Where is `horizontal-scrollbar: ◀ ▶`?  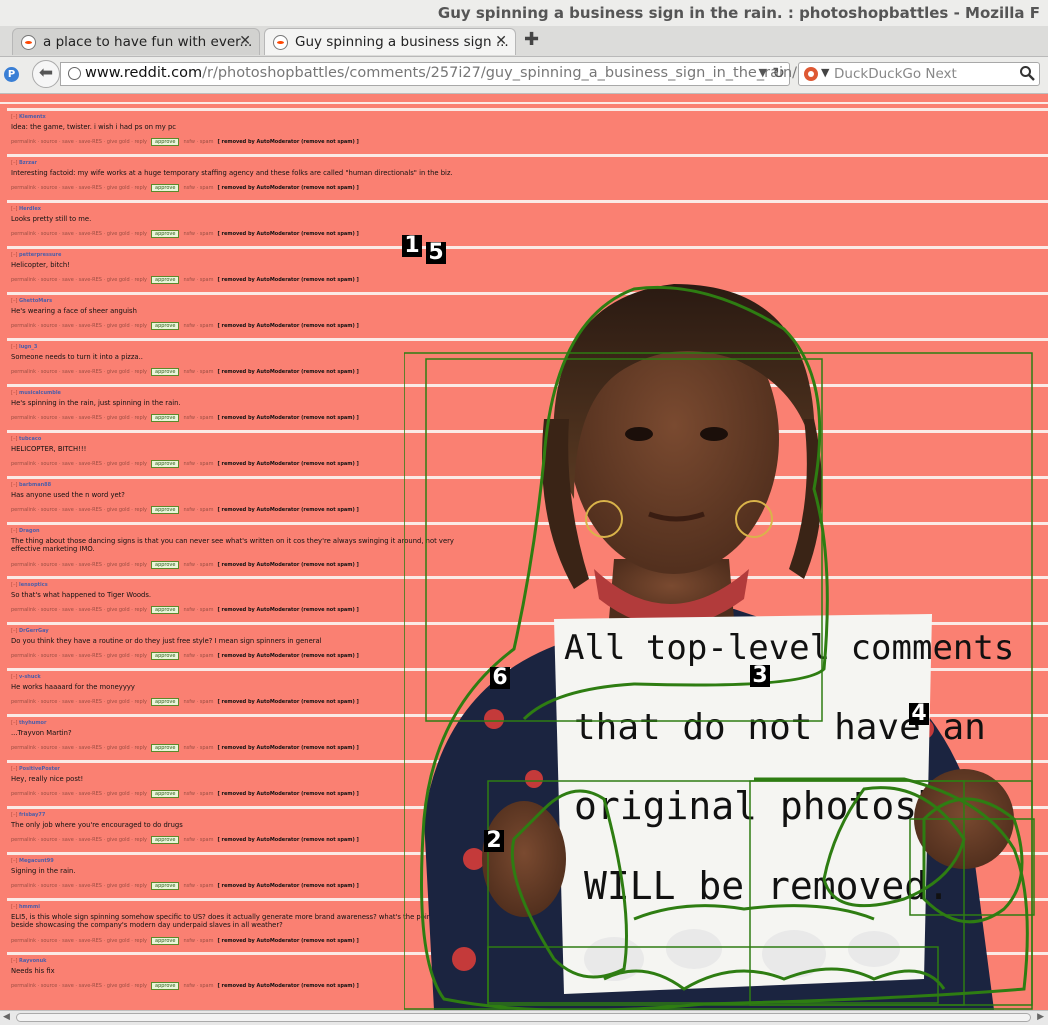 horizontal-scrollbar: ◀ ▶ is located at coordinates (524, 1017).